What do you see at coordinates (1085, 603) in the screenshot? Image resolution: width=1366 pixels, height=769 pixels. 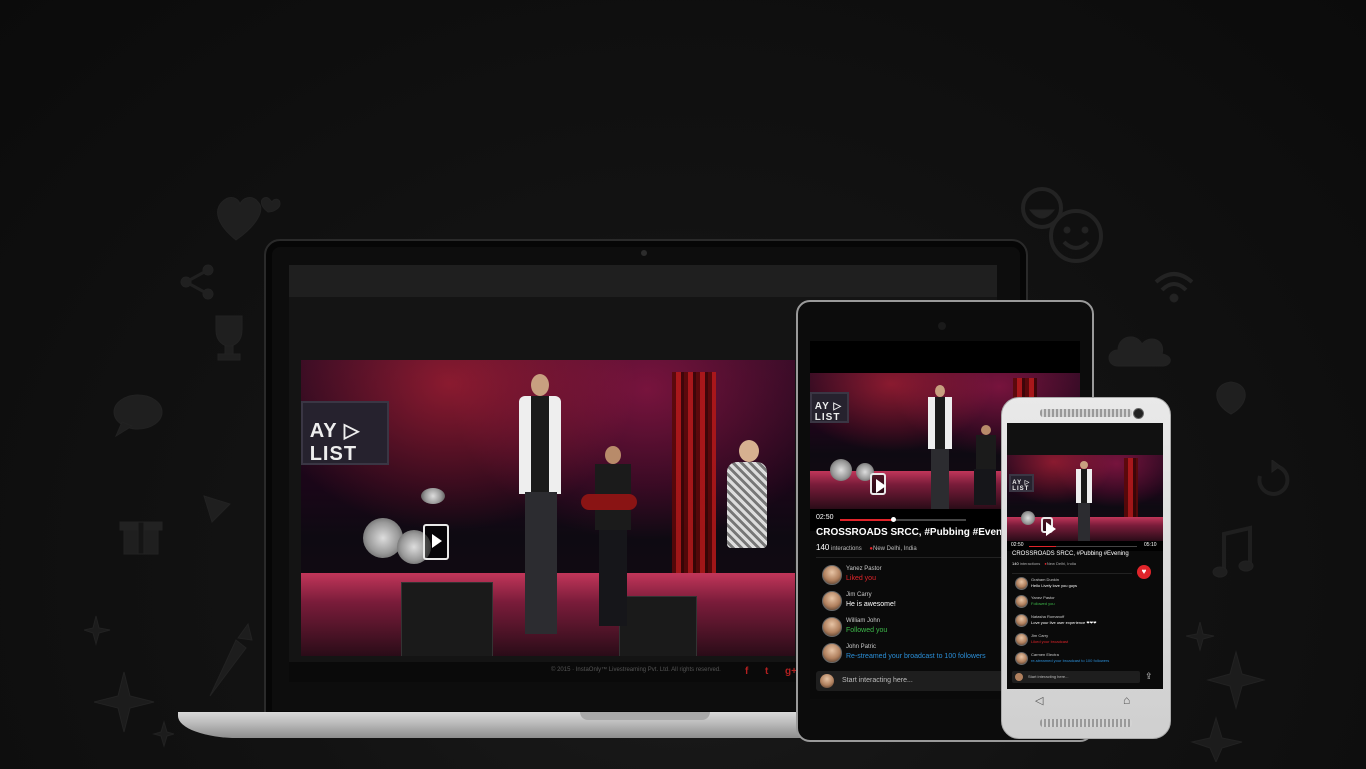 I see `comment-item: Yanez Pastor Followed you` at bounding box center [1085, 603].